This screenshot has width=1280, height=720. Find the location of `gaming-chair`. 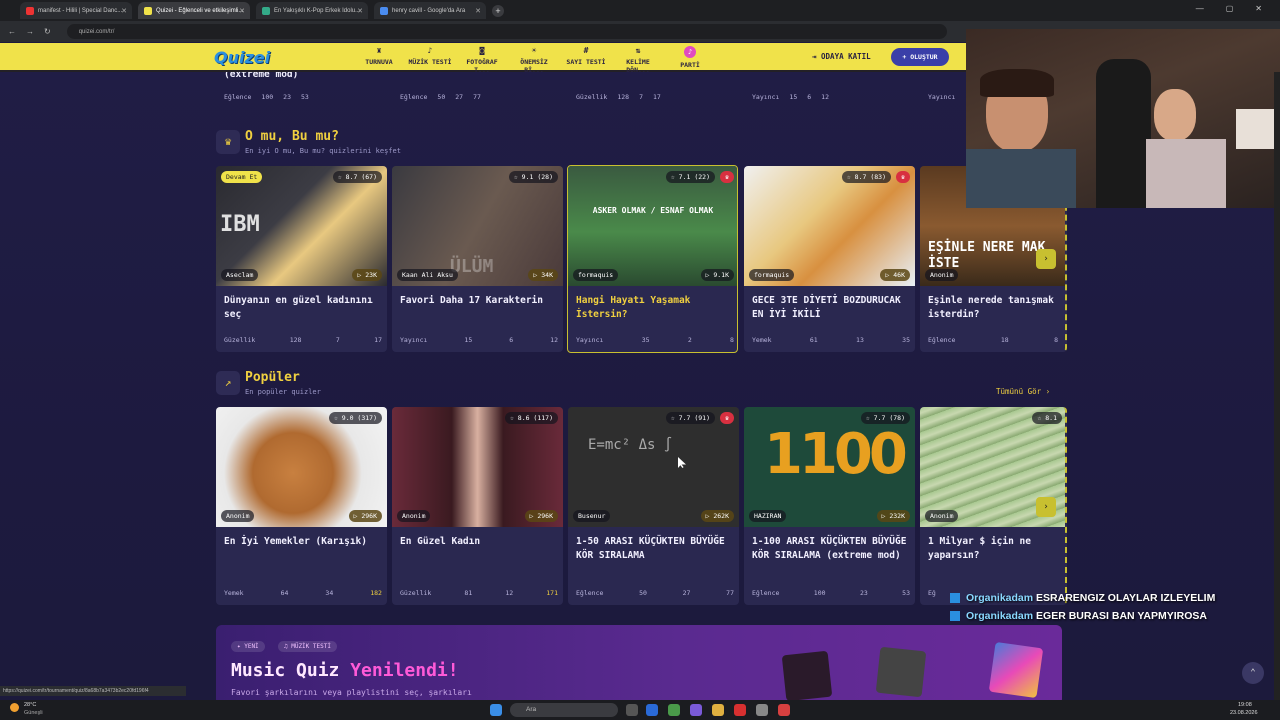

gaming-chair is located at coordinates (1123, 133).